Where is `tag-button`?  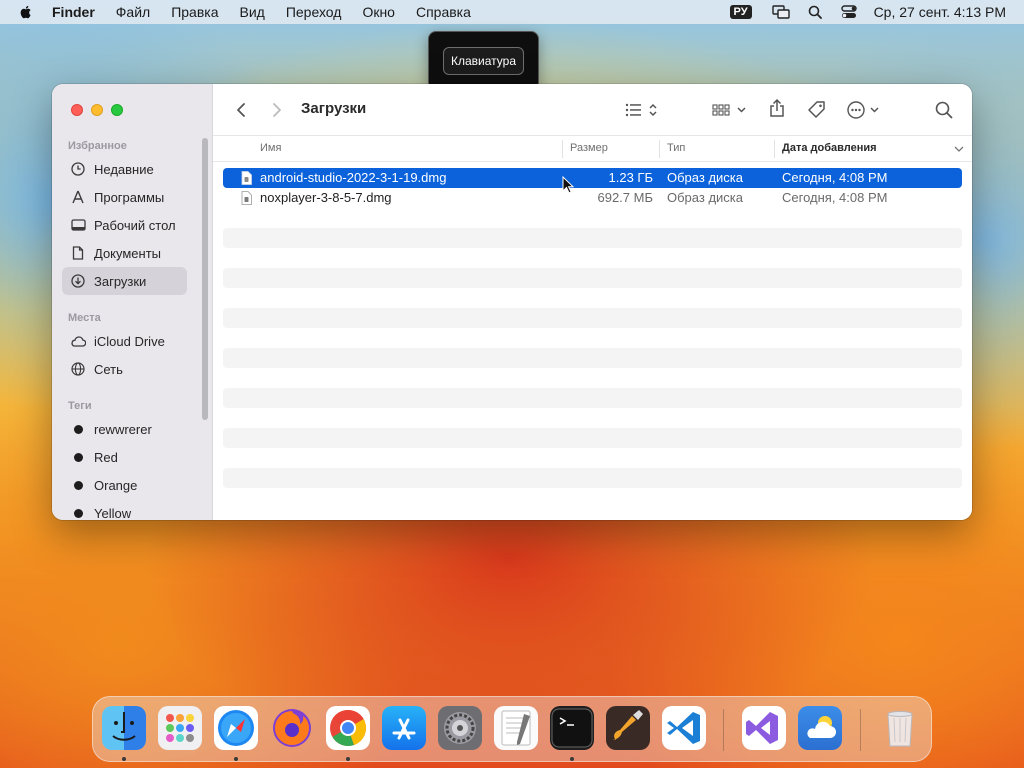
tag-button is located at coordinates (817, 110).